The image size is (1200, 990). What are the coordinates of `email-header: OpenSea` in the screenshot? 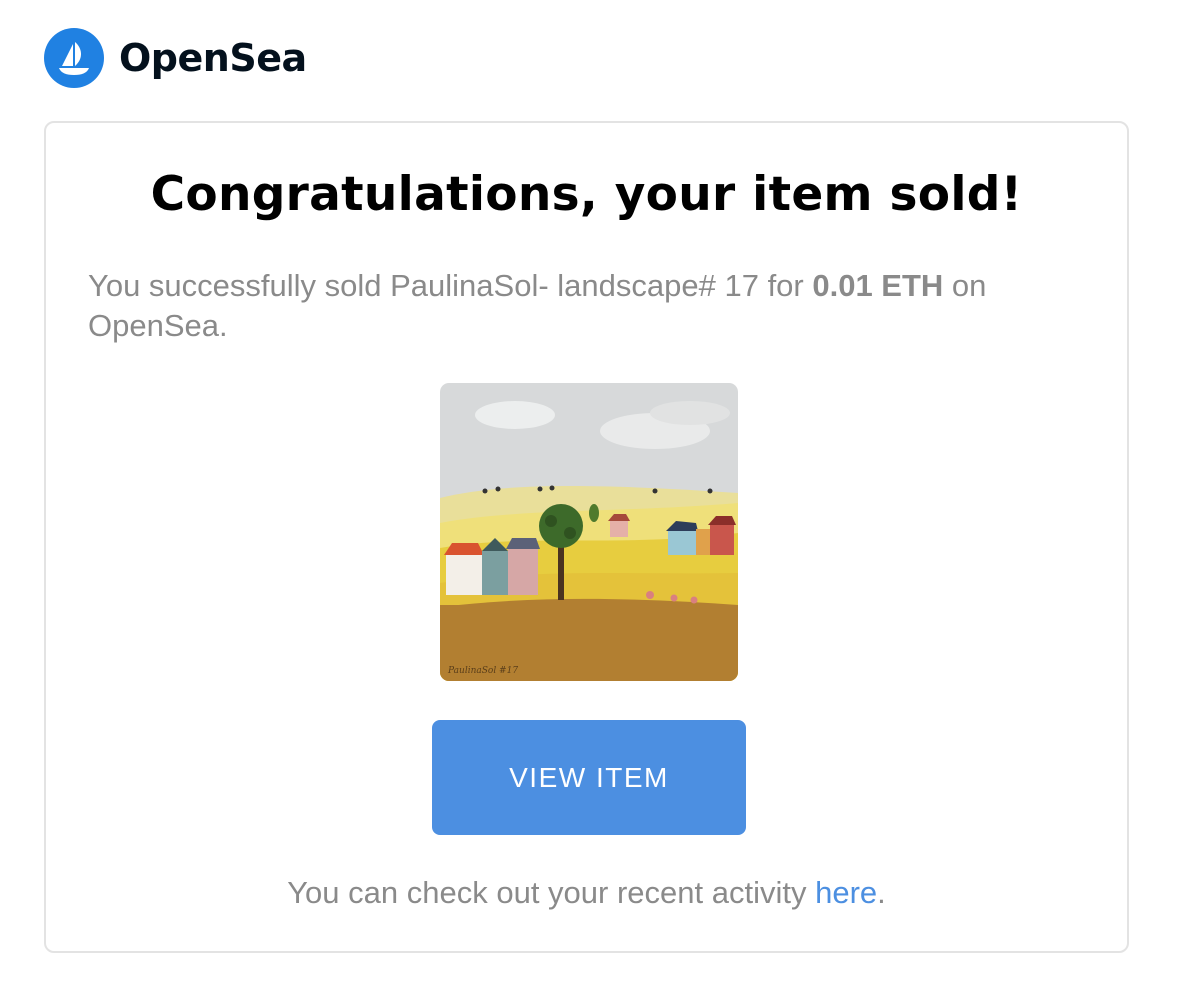 It's located at (175, 58).